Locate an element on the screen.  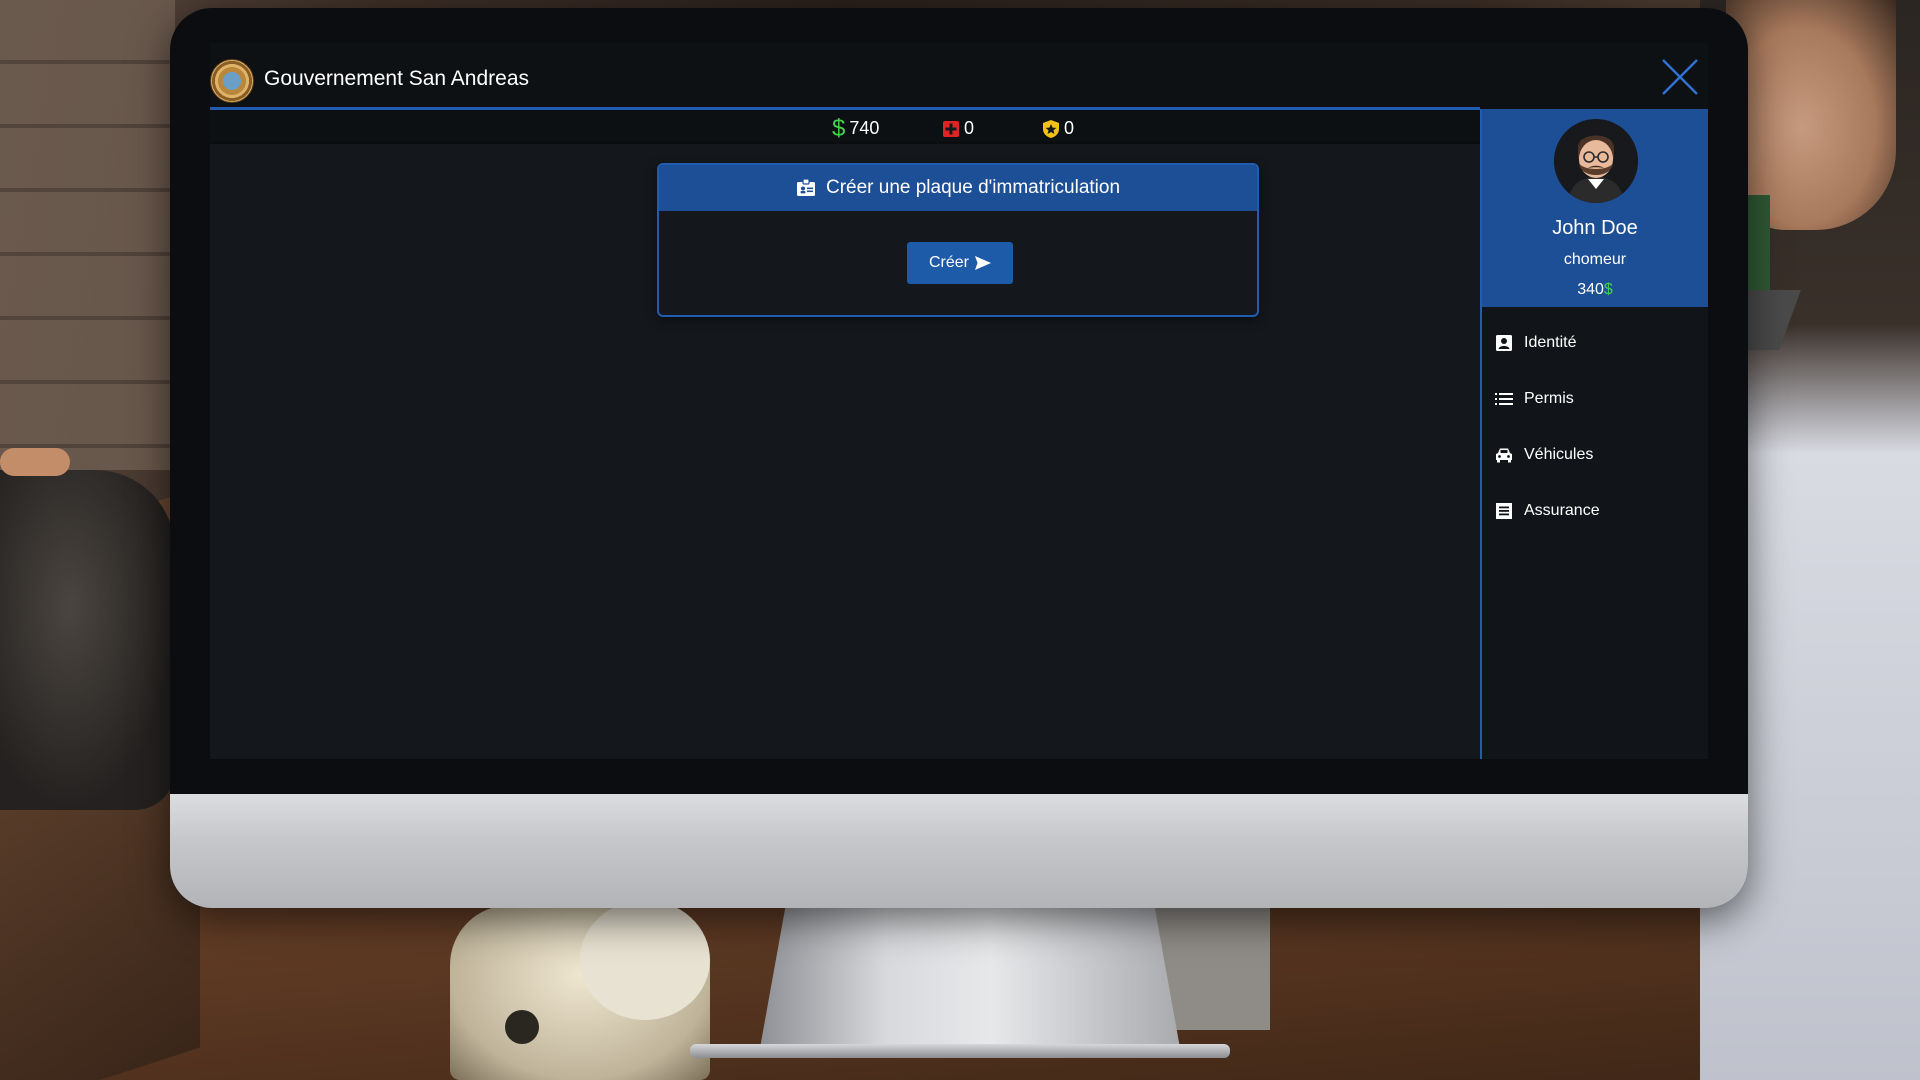
seal-logo-icon is located at coordinates (232, 81).